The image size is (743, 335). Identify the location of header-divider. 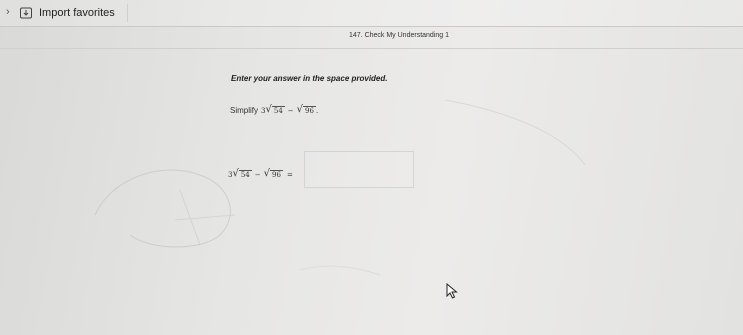
(371, 48).